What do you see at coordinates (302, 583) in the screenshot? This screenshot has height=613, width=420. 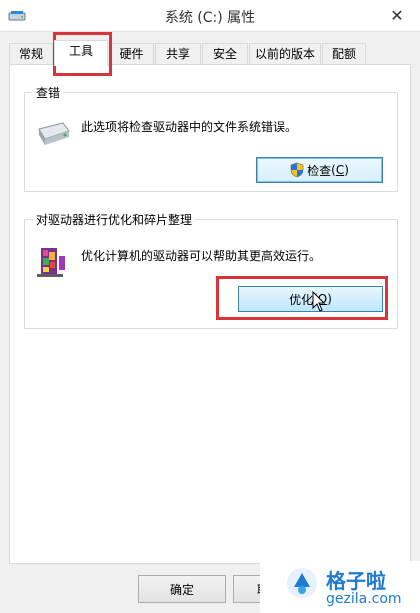 I see `watermark-logo-icon` at bounding box center [302, 583].